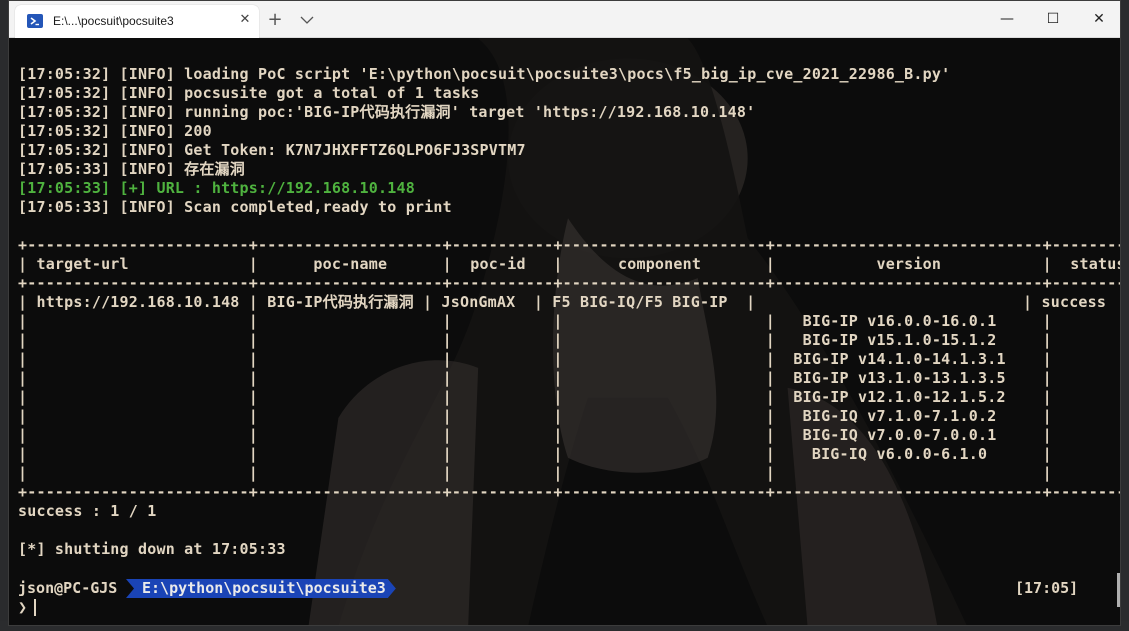 This screenshot has height=631, width=1129. What do you see at coordinates (569, 321) in the screenshot?
I see `terminal-line: | | | | | BIG-IP v16.0.0-16.0.1 | |` at bounding box center [569, 321].